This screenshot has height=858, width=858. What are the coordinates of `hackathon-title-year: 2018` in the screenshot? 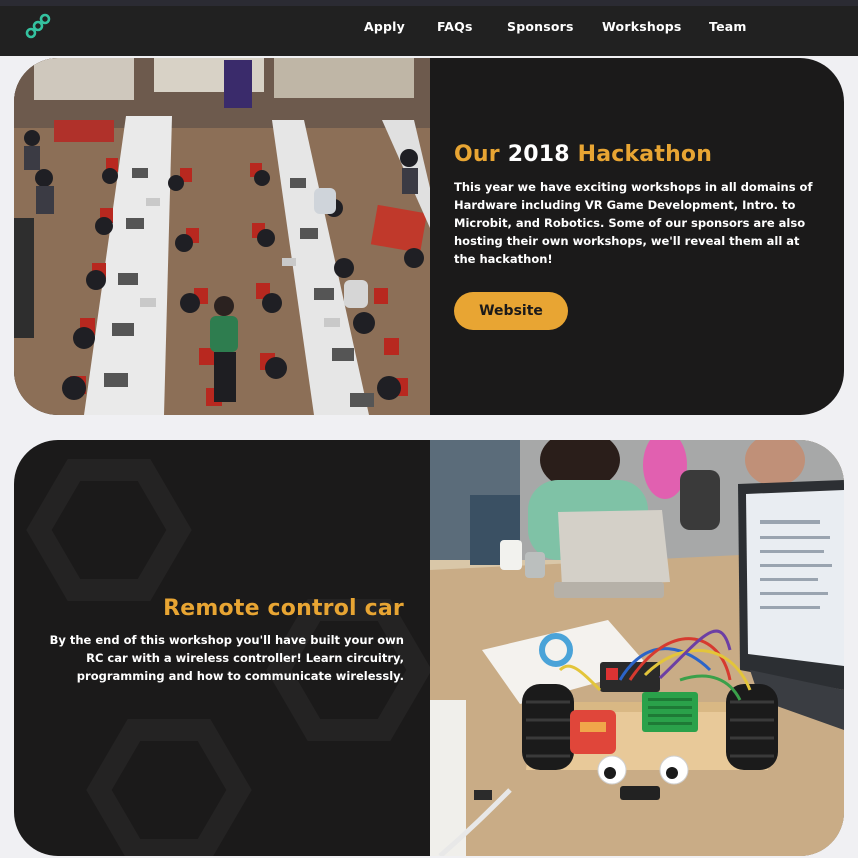 It's located at (538, 154).